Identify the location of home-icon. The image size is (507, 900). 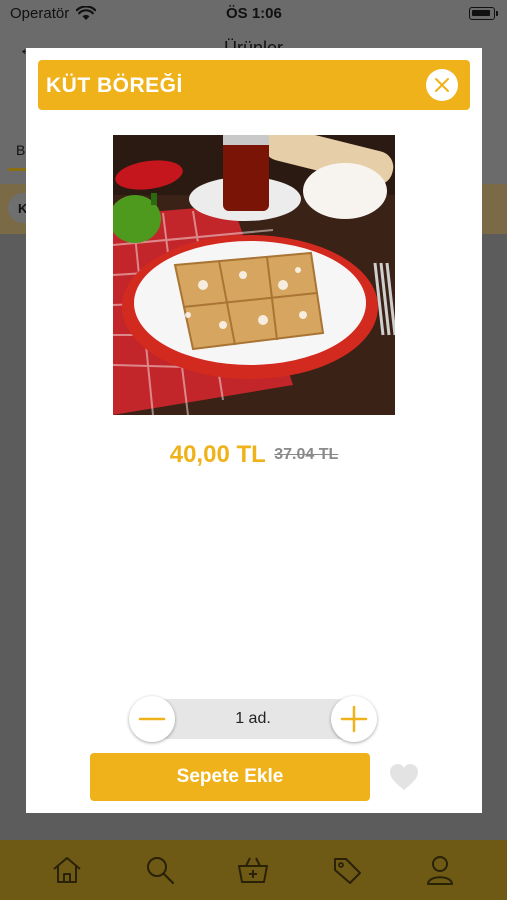
(67, 870).